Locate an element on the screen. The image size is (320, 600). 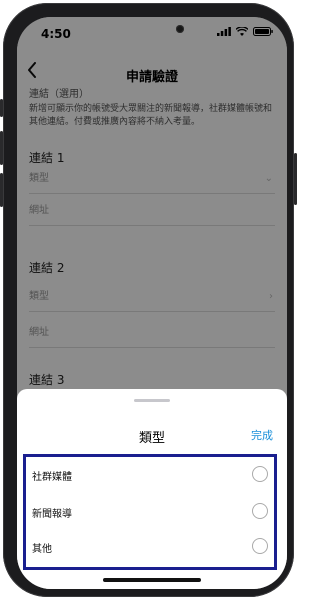
done-button: 完成 is located at coordinates (262, 435).